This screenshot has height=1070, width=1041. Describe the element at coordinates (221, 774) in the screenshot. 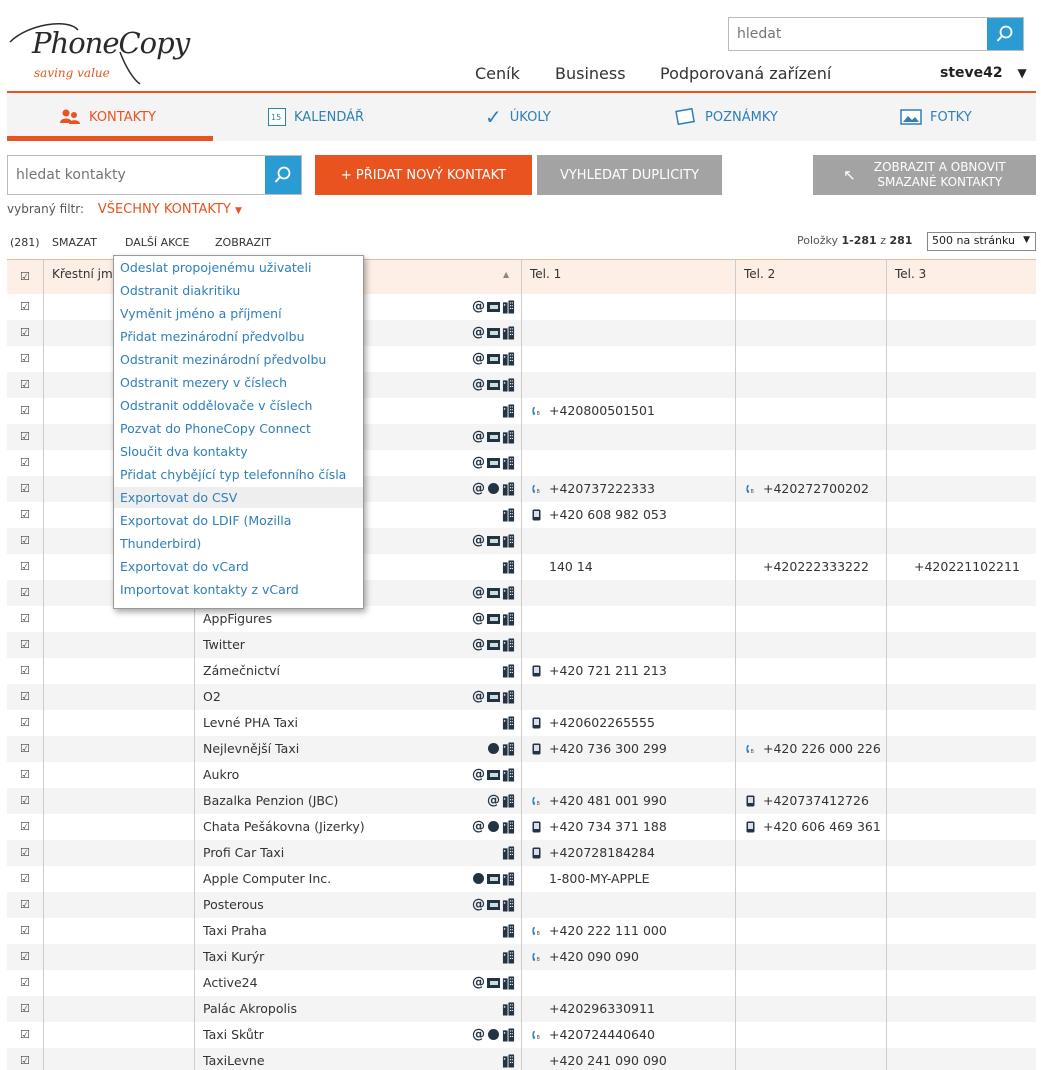

I see `contact-name: Aukro` at that location.